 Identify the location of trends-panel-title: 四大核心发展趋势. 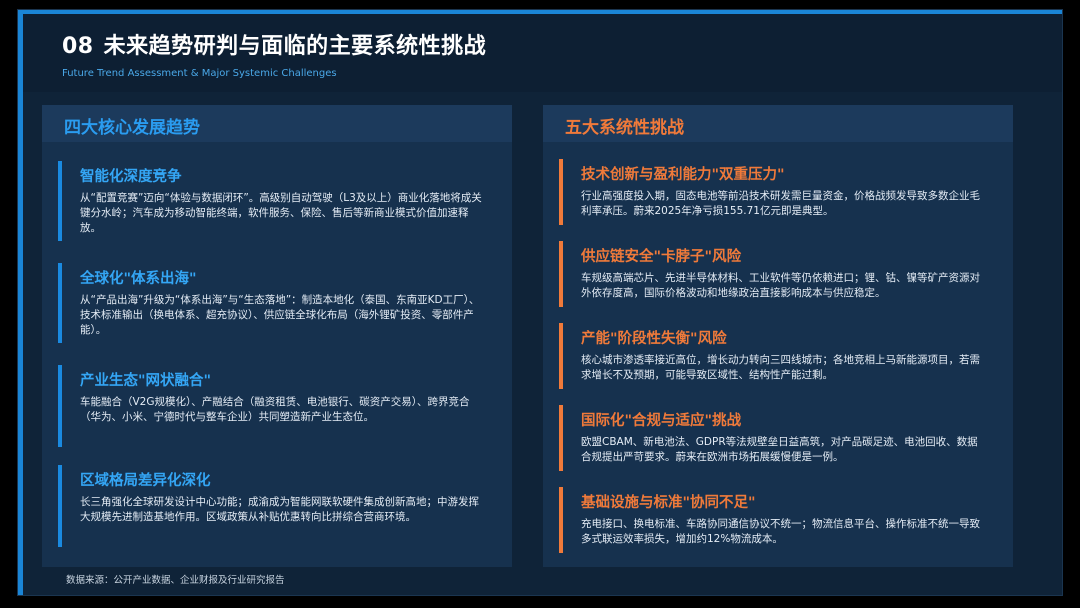
(132, 128).